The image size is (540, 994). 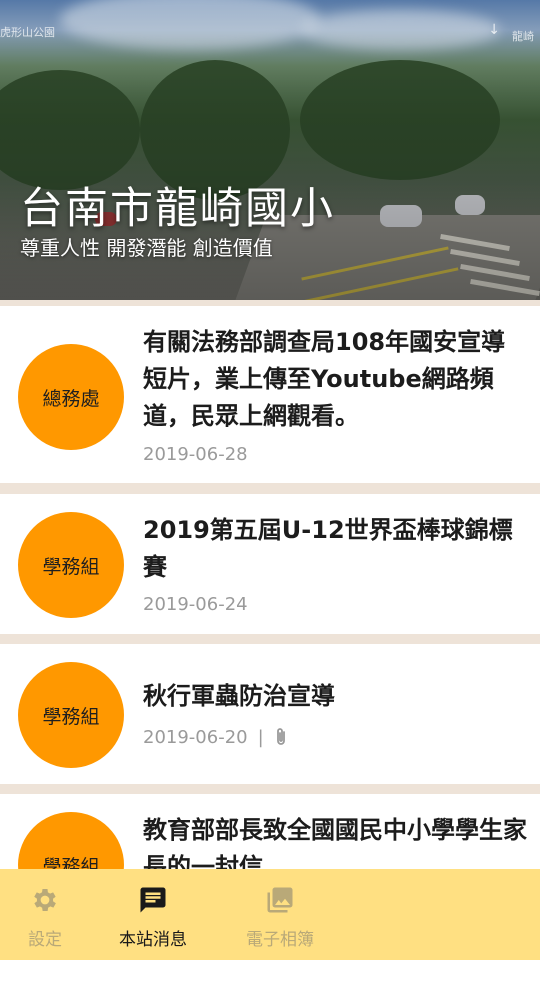 What do you see at coordinates (494, 30) in the screenshot?
I see `arrow-down-icon: ↓` at bounding box center [494, 30].